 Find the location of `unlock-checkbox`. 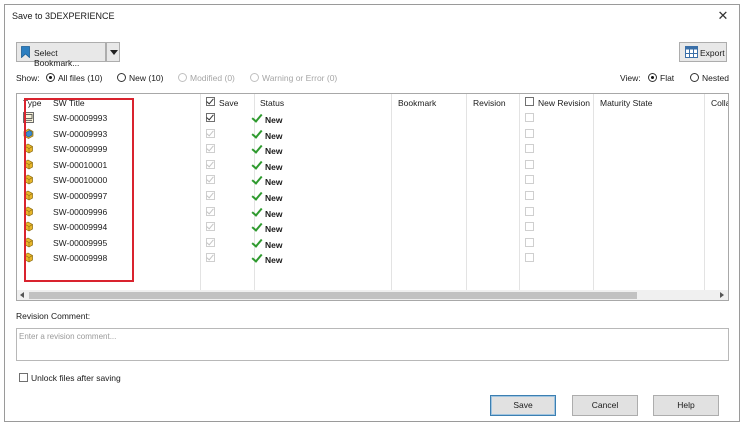

unlock-checkbox is located at coordinates (23, 377).